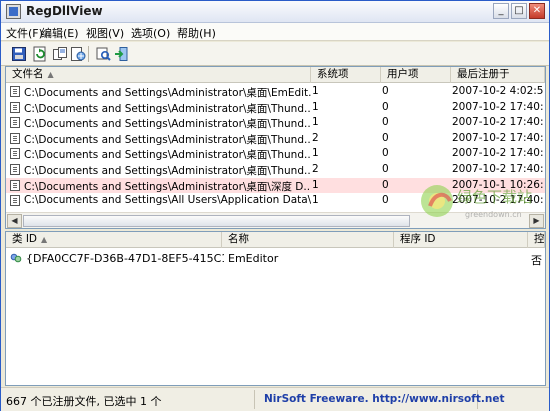 The image size is (550, 411). What do you see at coordinates (60, 54) in the screenshot?
I see `copy-icon` at bounding box center [60, 54].